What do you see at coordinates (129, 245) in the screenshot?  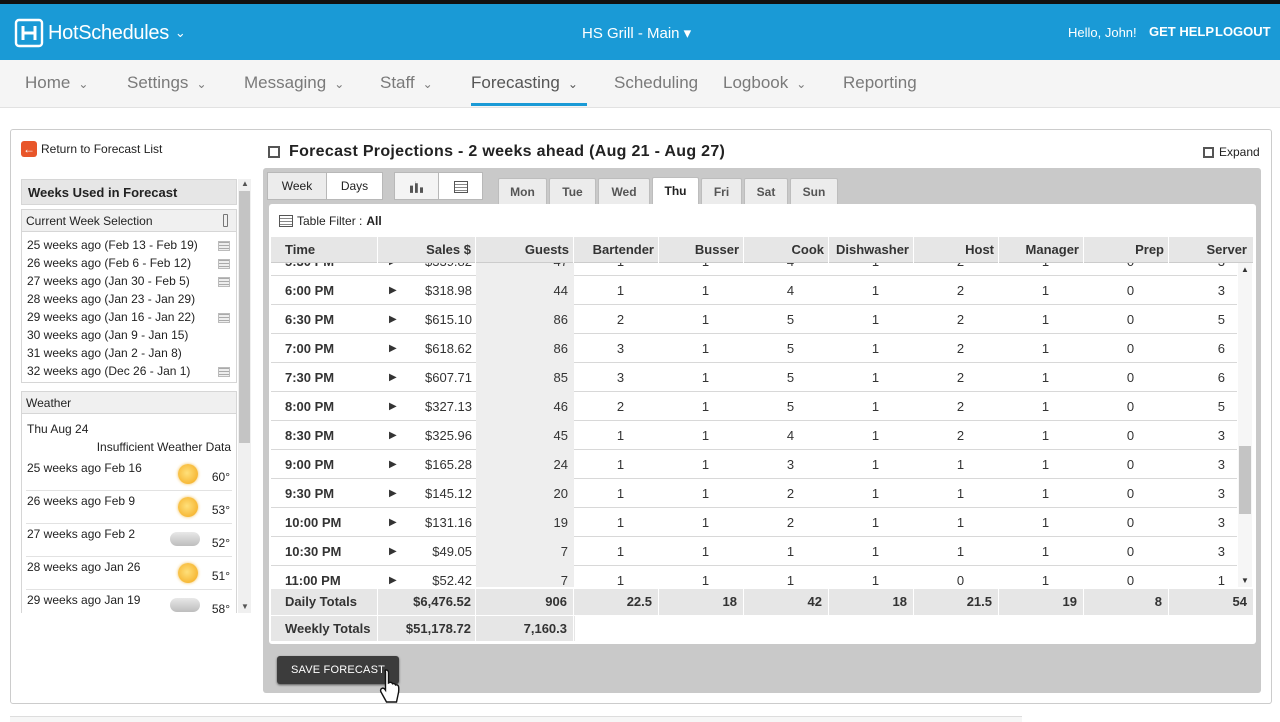 I see `week-item: 25 weeks ago (Feb 13 - Feb 19)` at bounding box center [129, 245].